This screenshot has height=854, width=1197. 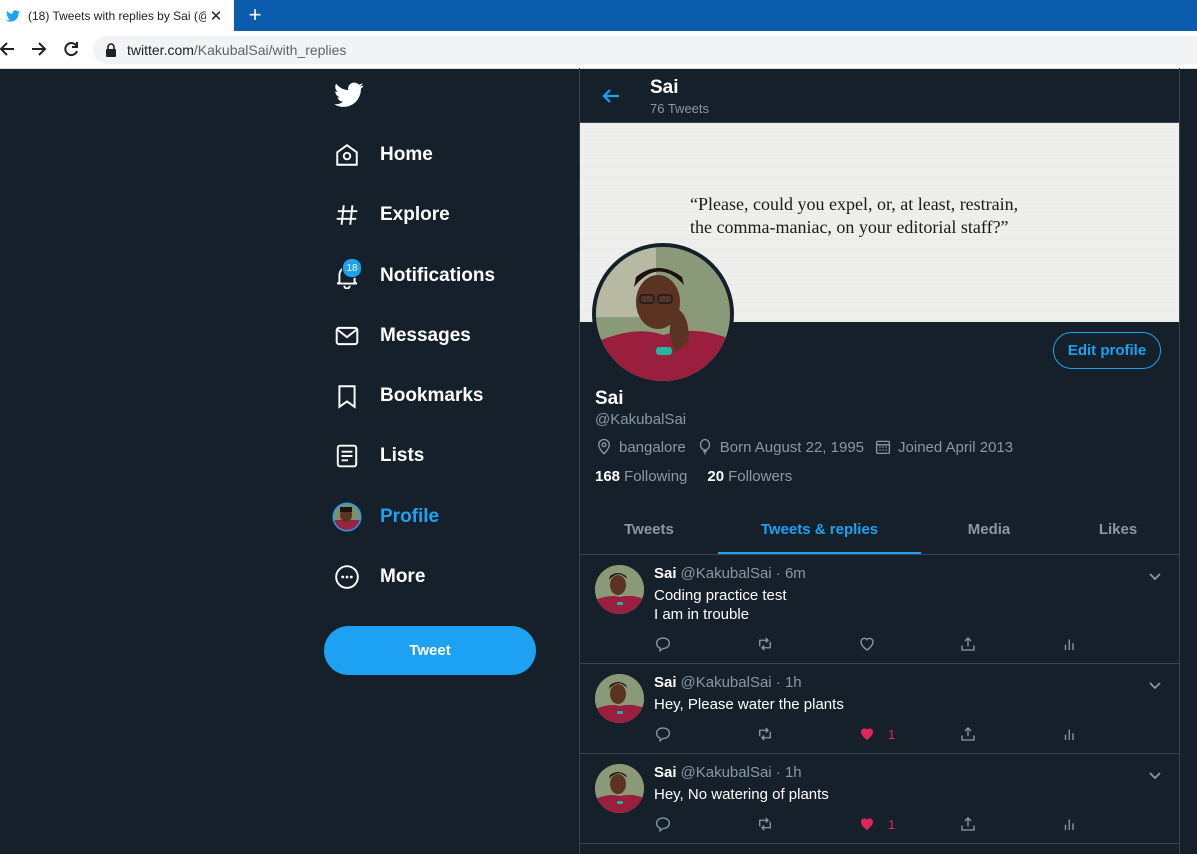 I want to click on location-pin-icon, so click(x=604, y=446).